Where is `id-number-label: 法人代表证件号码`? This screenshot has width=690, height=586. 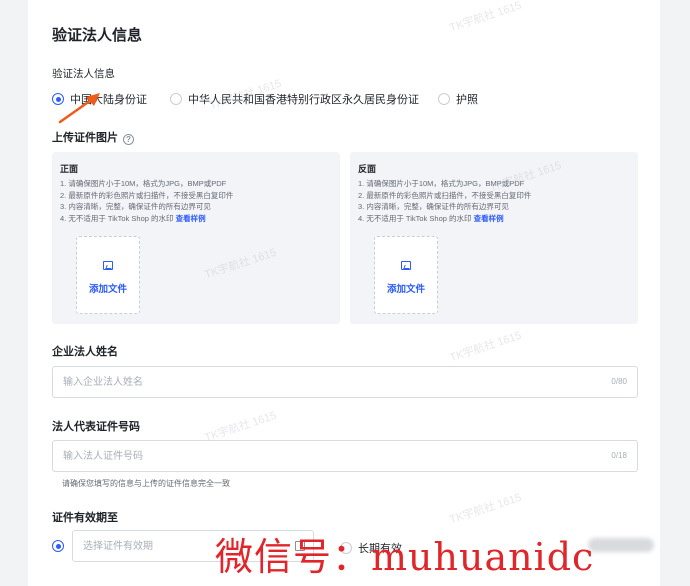 id-number-label: 法人代表证件号码 is located at coordinates (96, 427).